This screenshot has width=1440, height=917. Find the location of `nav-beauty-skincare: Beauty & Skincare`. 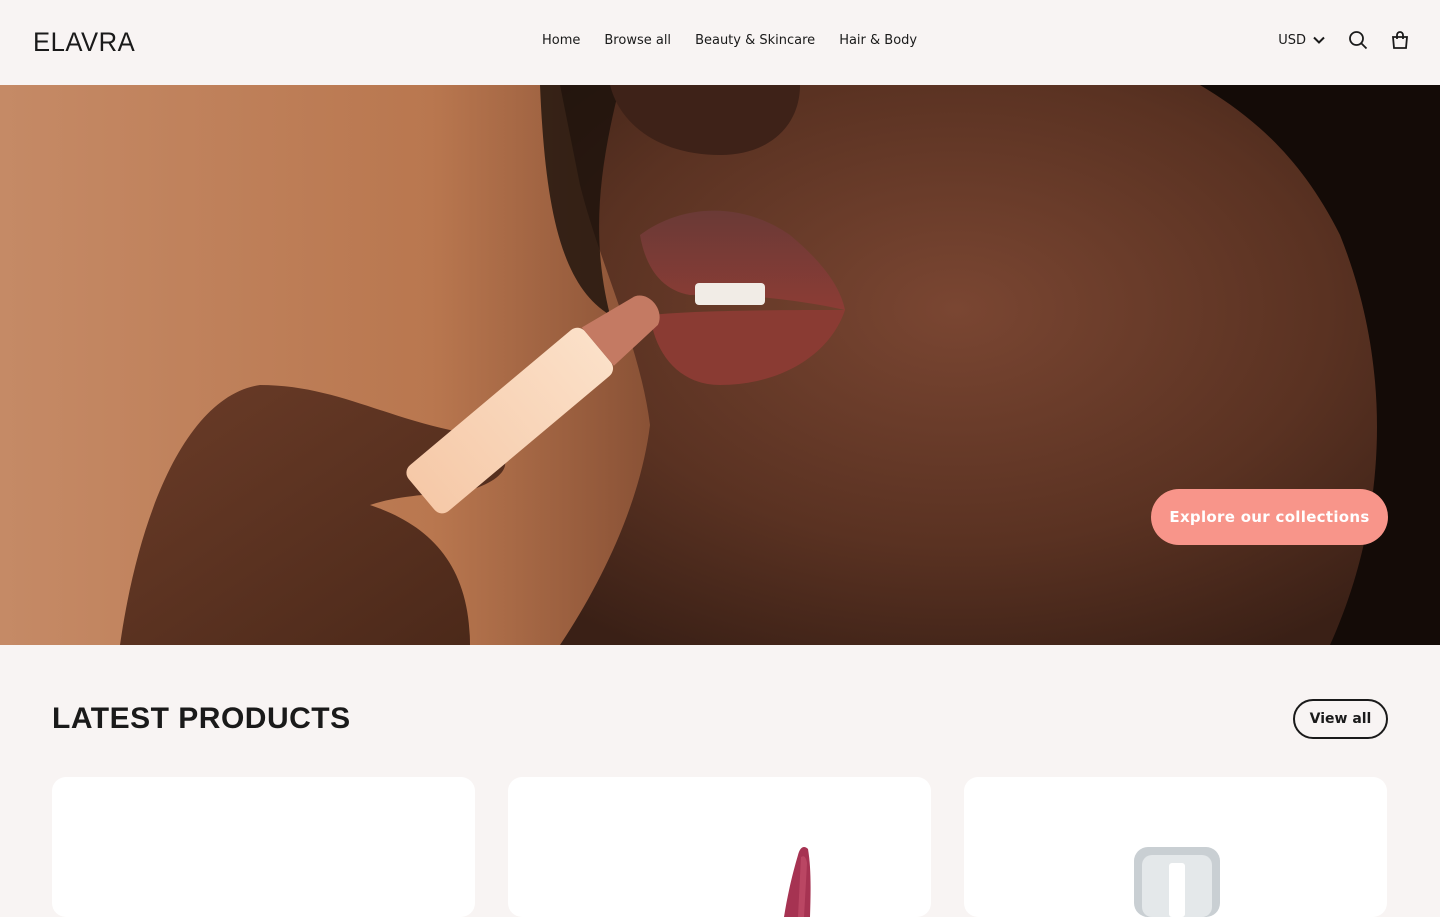

nav-beauty-skincare: Beauty & Skincare is located at coordinates (755, 40).